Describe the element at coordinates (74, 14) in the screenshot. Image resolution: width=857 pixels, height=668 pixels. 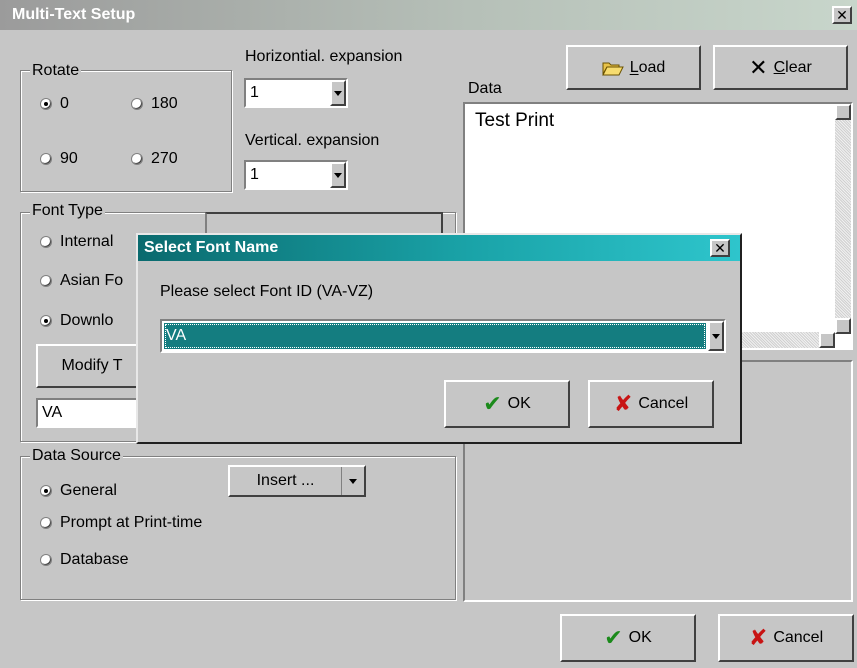
I see `window-title: Multi-Text Setup` at that location.